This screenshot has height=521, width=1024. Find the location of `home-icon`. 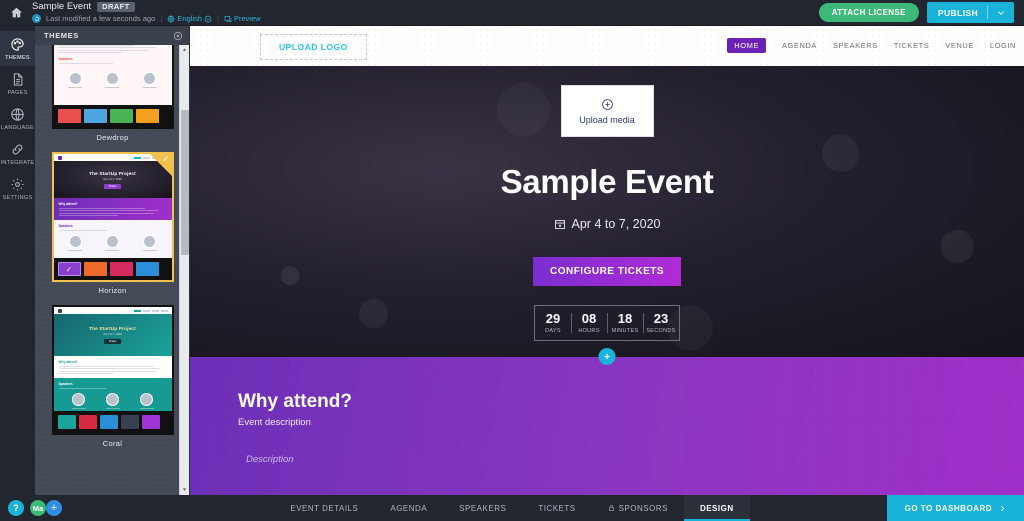

home-icon is located at coordinates (16, 12).